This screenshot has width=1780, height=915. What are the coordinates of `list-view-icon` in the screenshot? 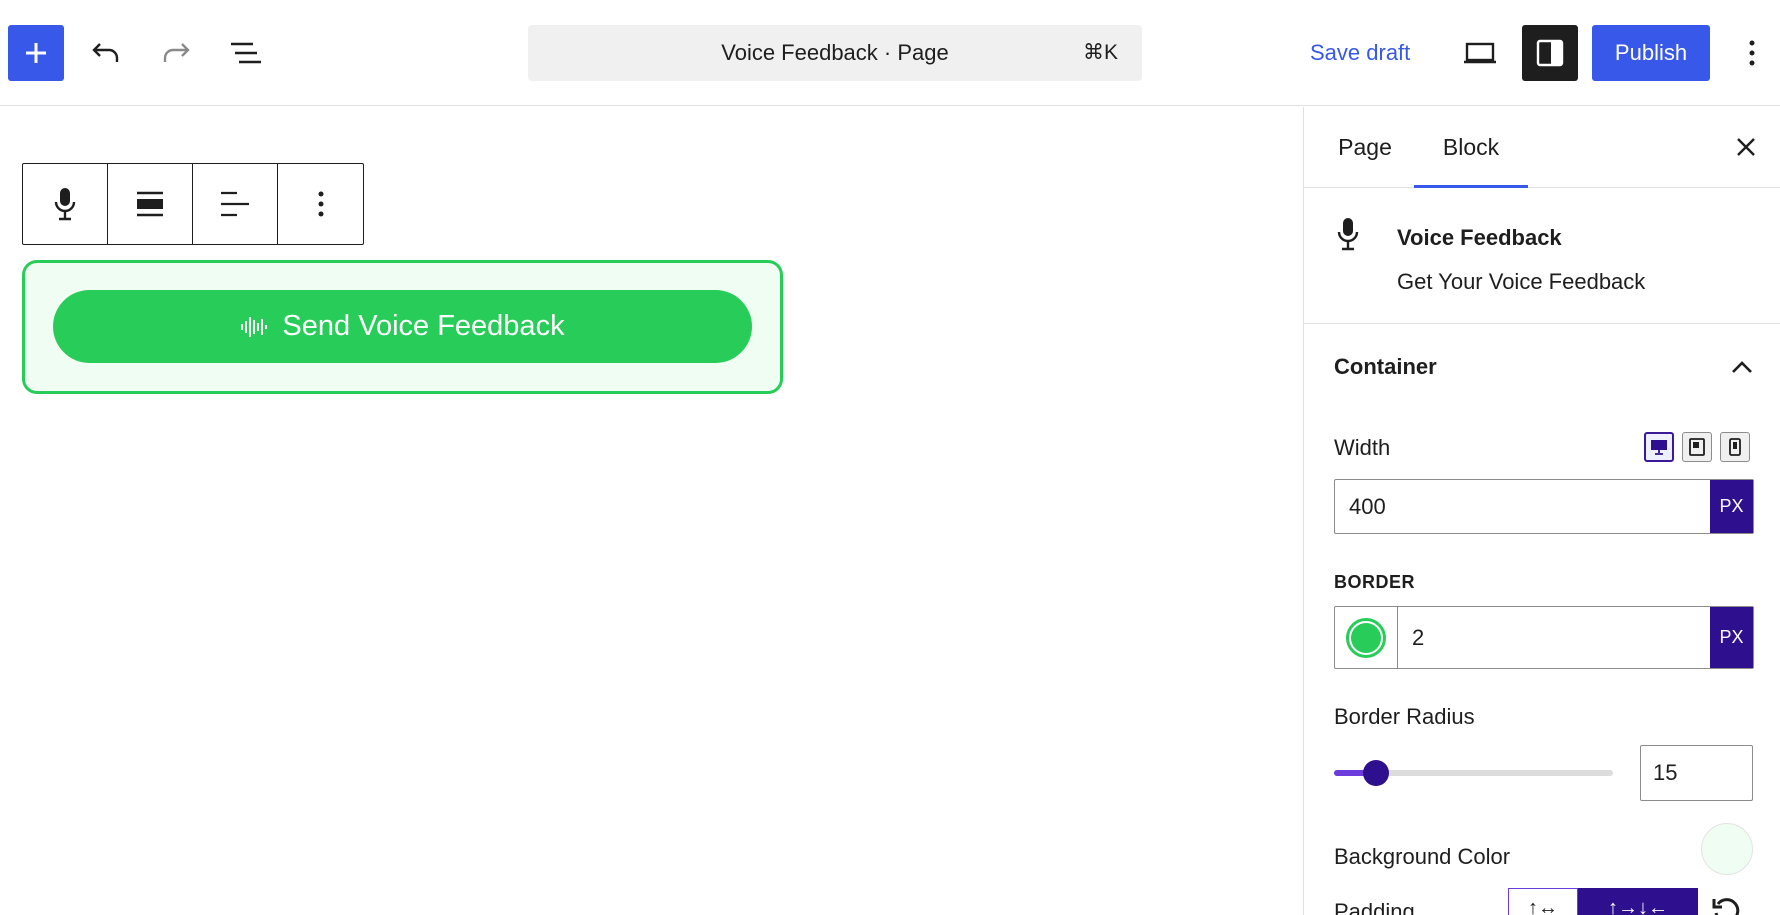 It's located at (246, 53).